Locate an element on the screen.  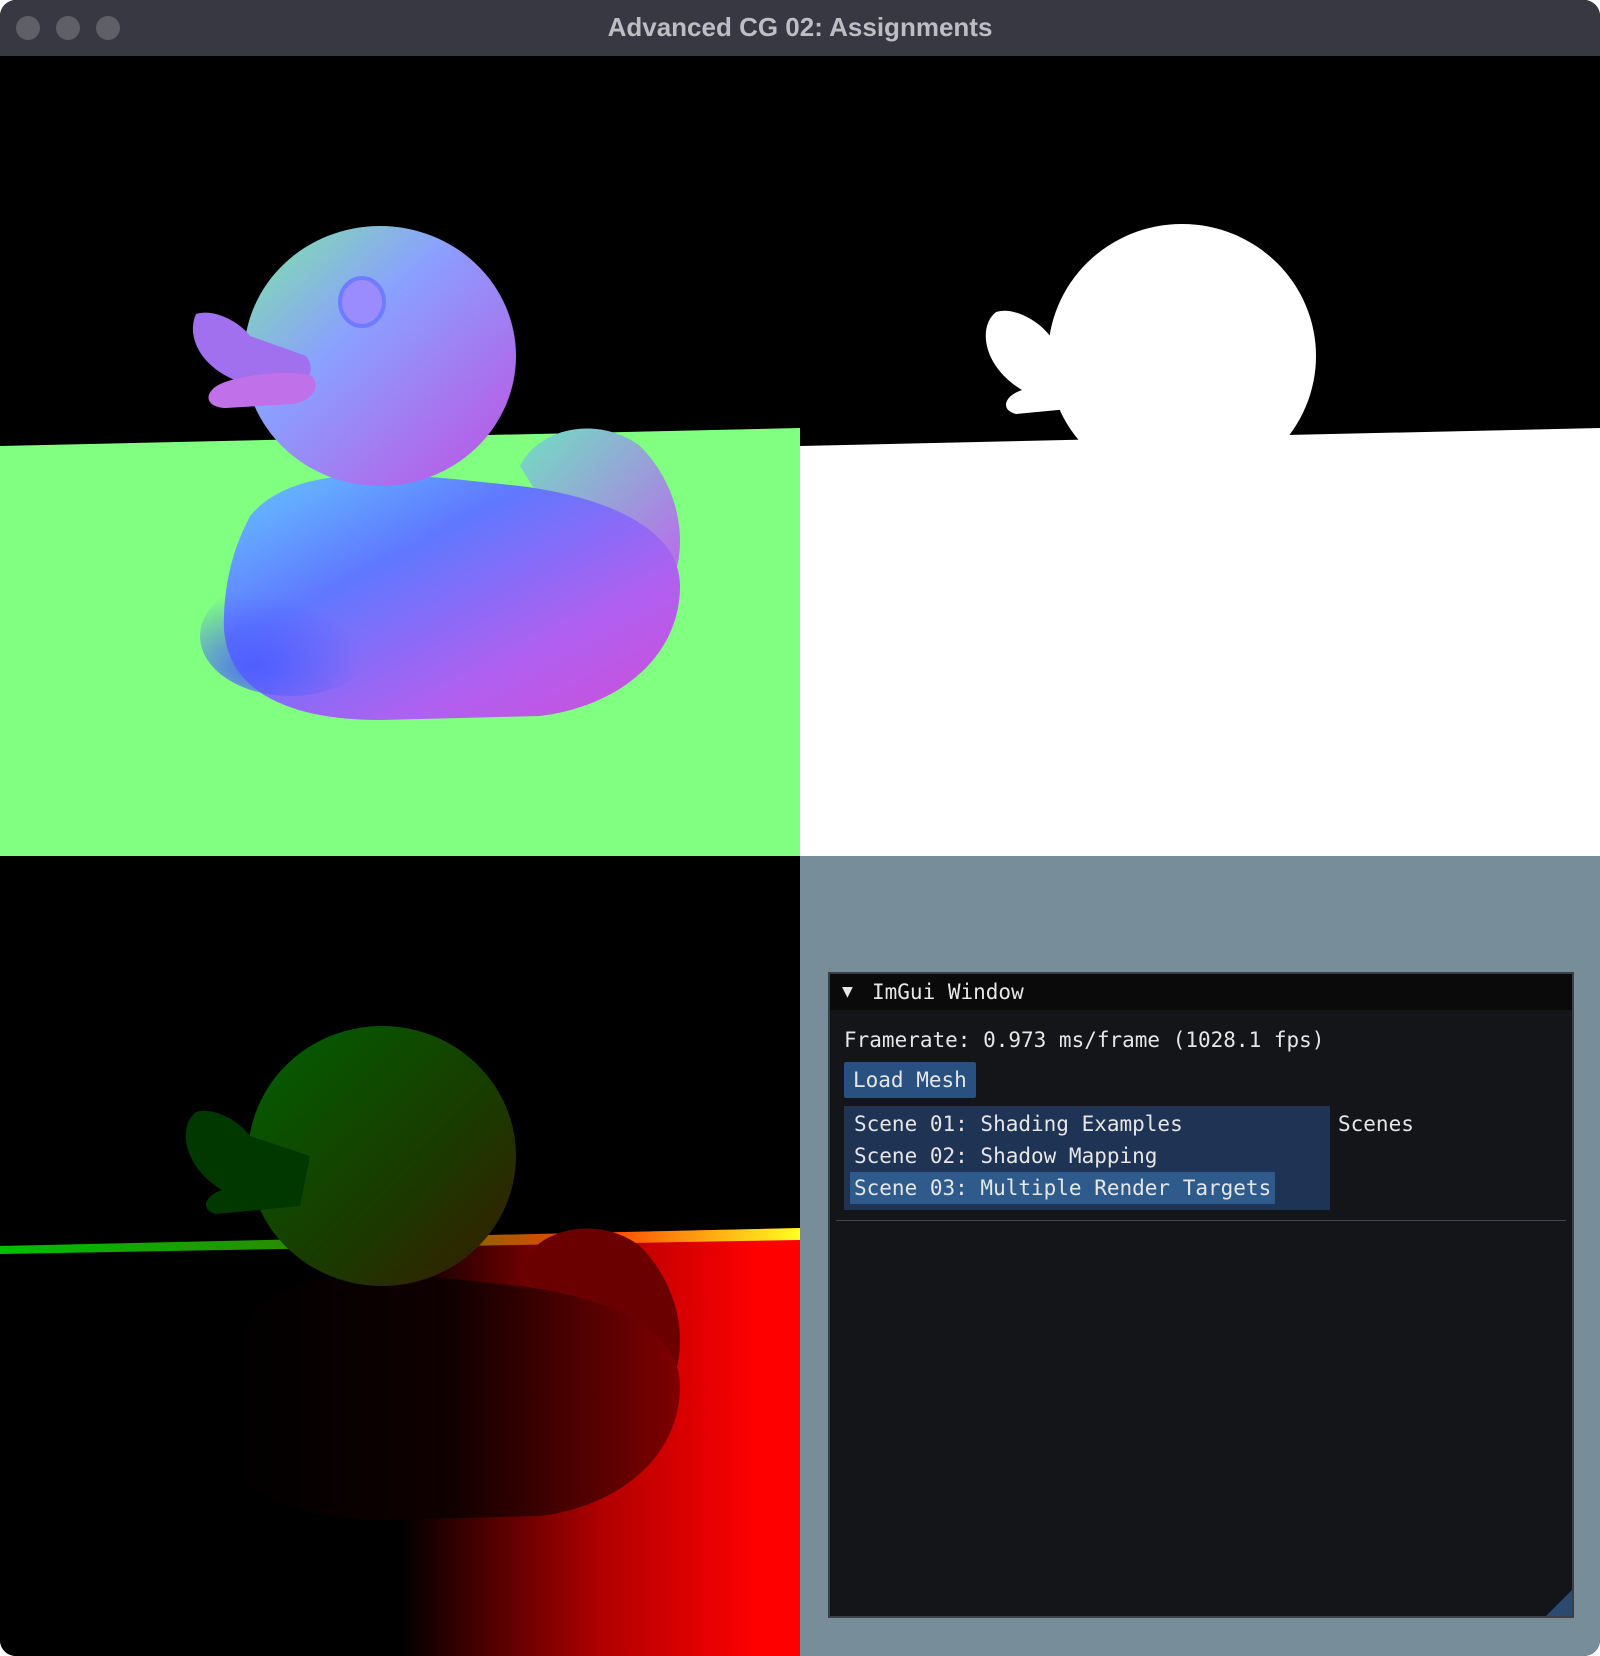
separator is located at coordinates (1201, 1220).